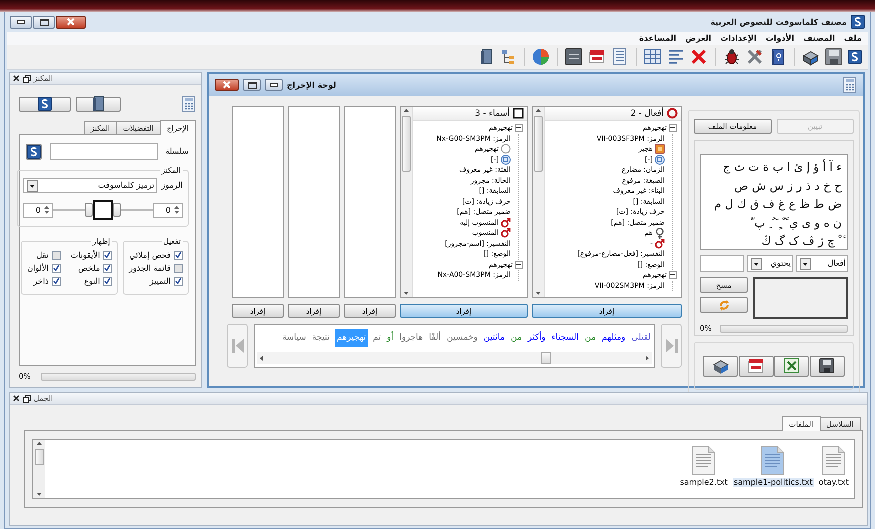  What do you see at coordinates (487, 57) in the screenshot?
I see `book-icon` at bounding box center [487, 57].